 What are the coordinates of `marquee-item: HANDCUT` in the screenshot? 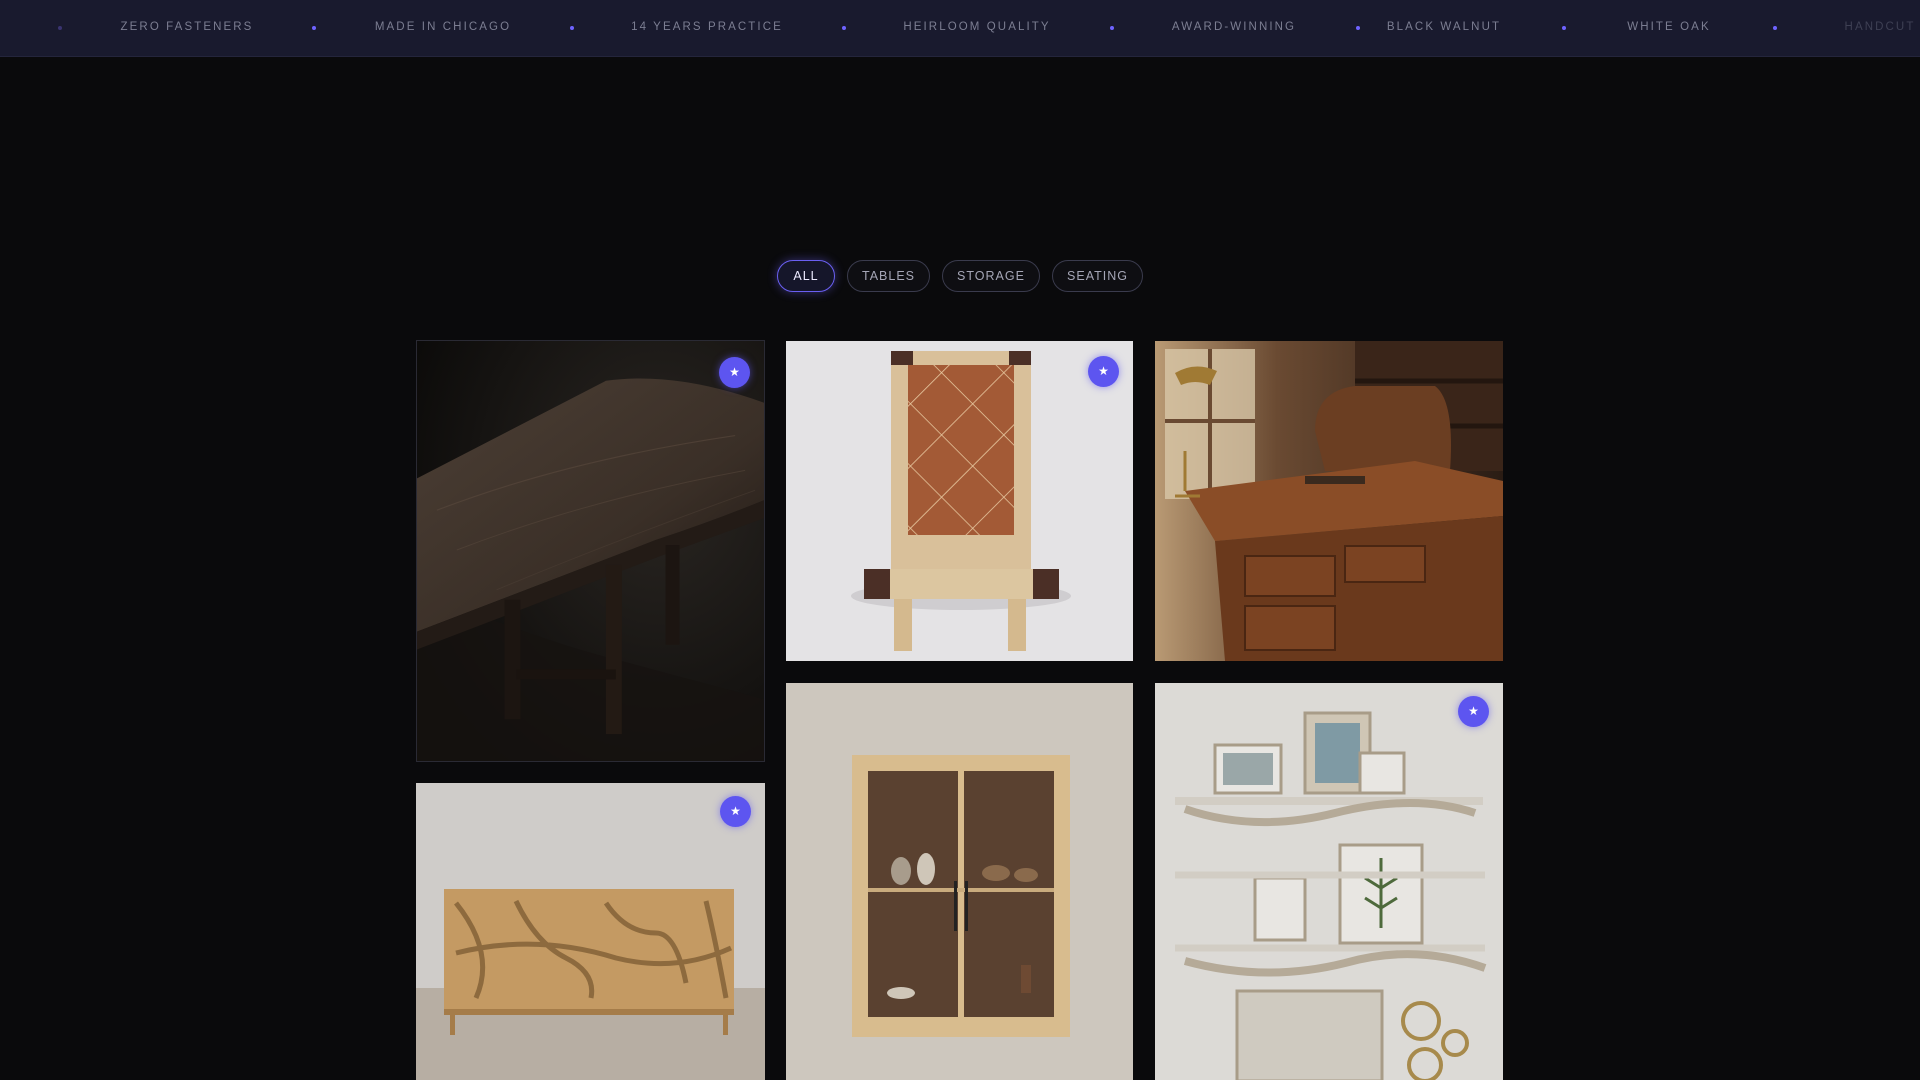 It's located at (1880, 27).